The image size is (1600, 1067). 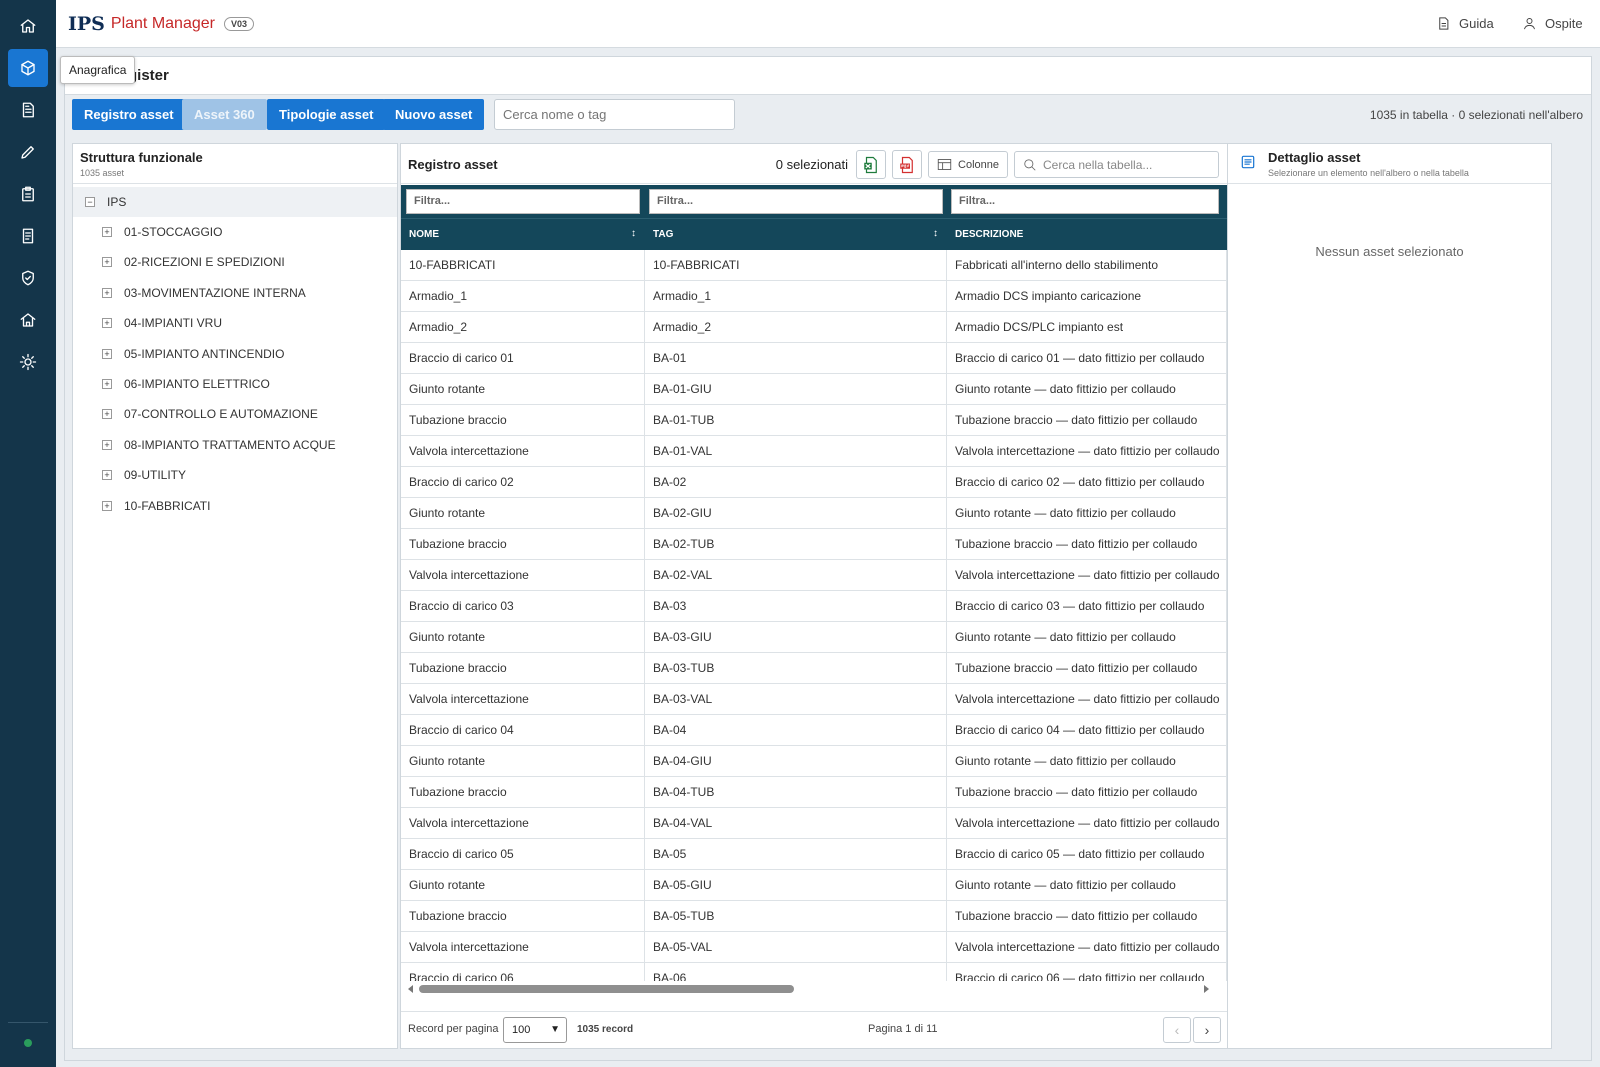 I want to click on tree-node-root: − IPS, so click(x=105, y=202).